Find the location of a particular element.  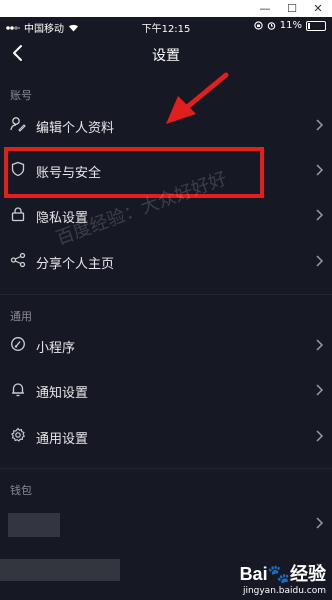

link-icon is located at coordinates (18, 344).